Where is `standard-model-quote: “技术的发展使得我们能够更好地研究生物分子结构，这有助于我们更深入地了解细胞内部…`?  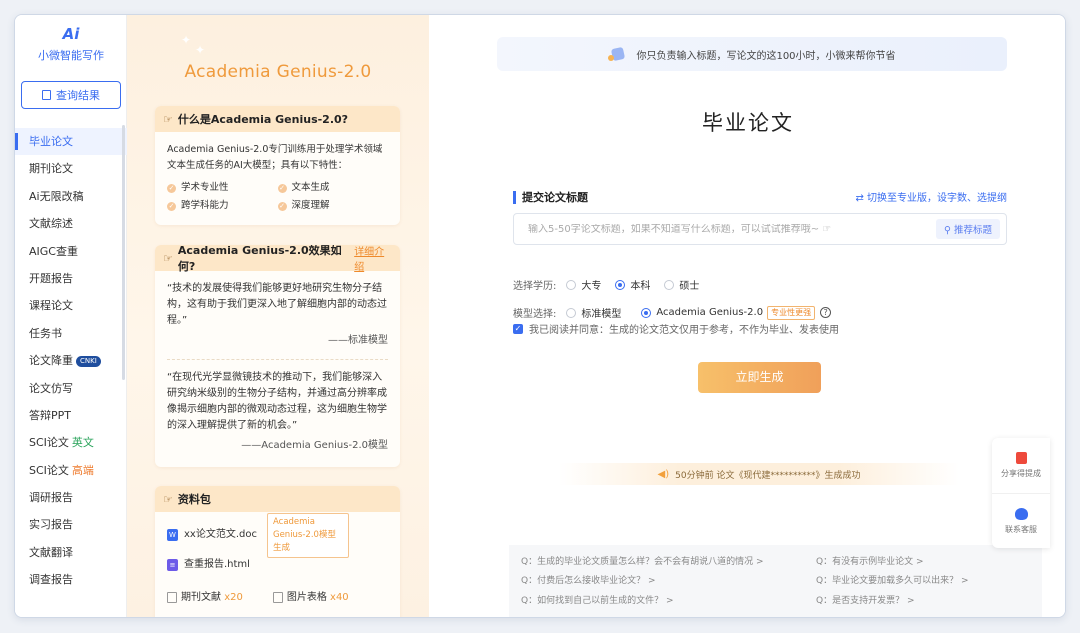 standard-model-quote: “技术的发展使得我们能够更好地研究生物分子结构，这有助于我们更深入地了解细胞内部… is located at coordinates (277, 304).